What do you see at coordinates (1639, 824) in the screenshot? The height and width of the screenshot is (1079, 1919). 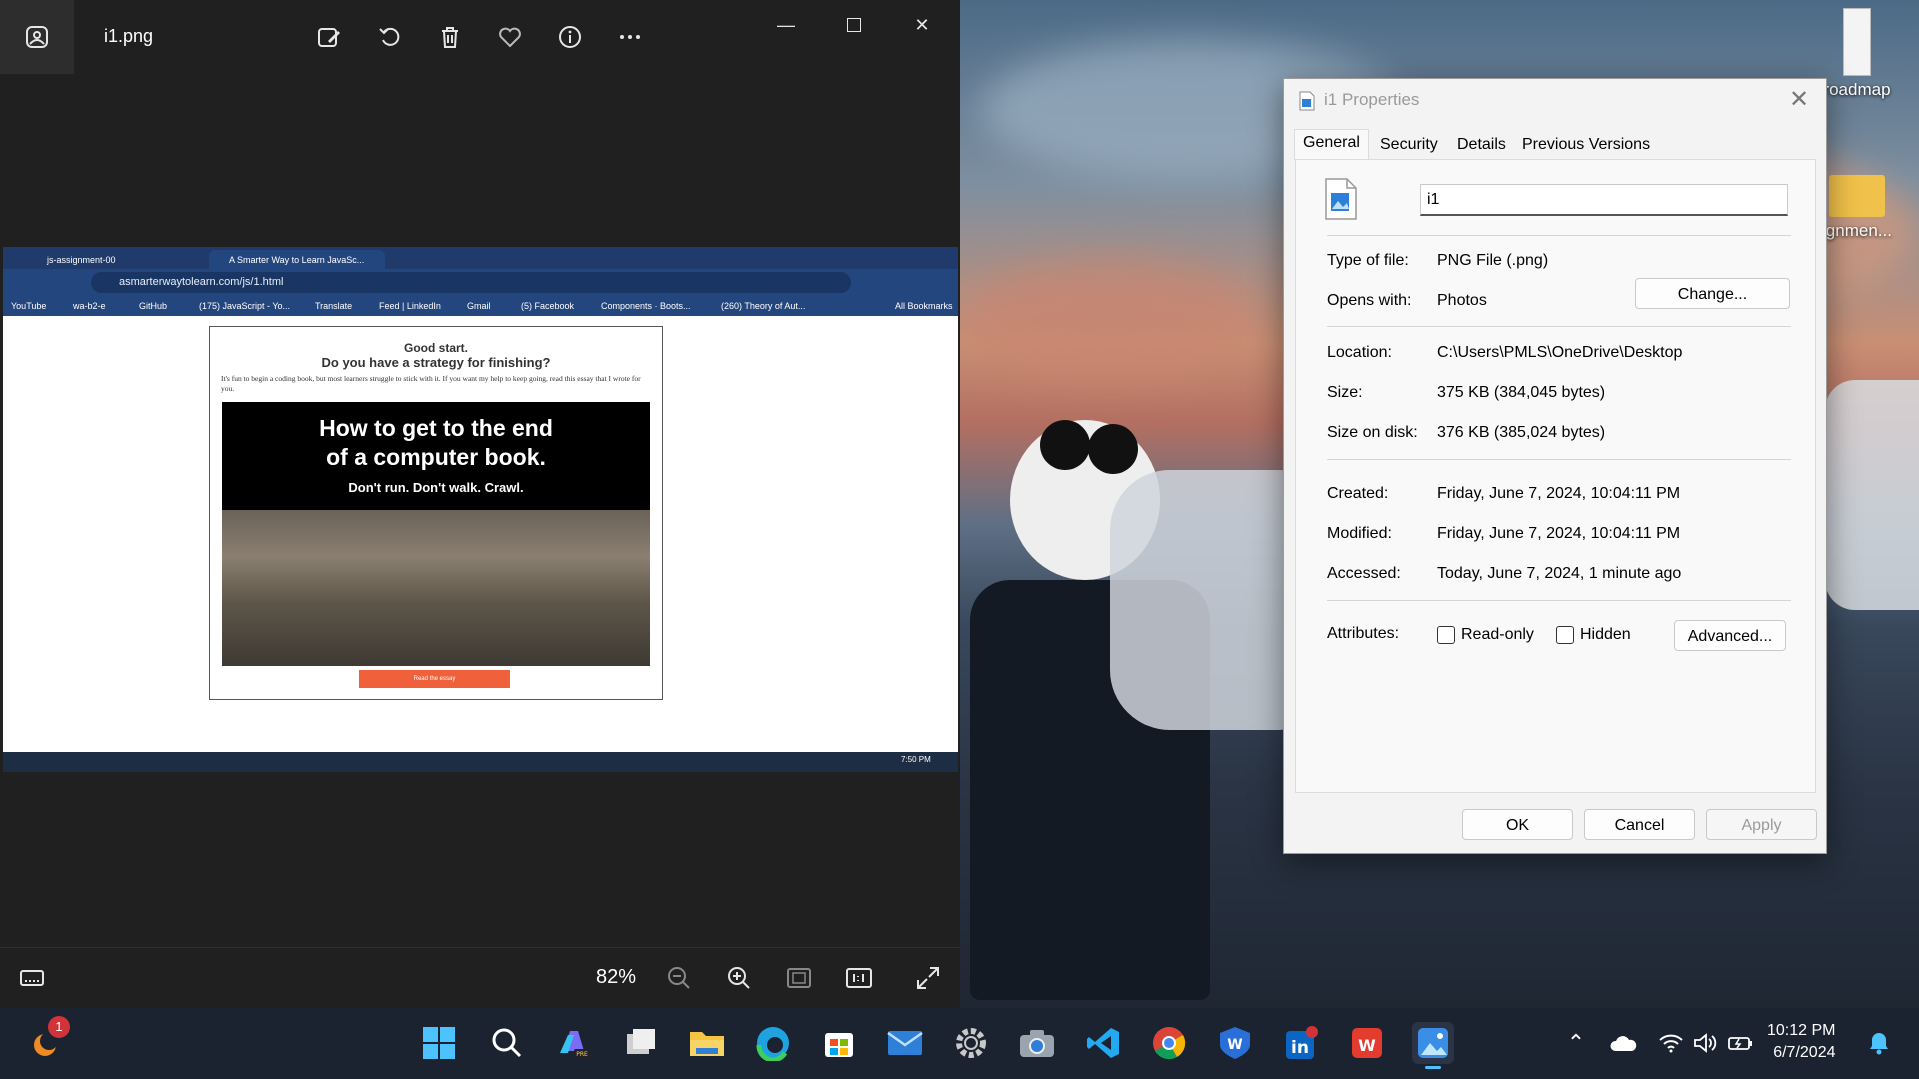 I see `cancel-button: Cancel` at bounding box center [1639, 824].